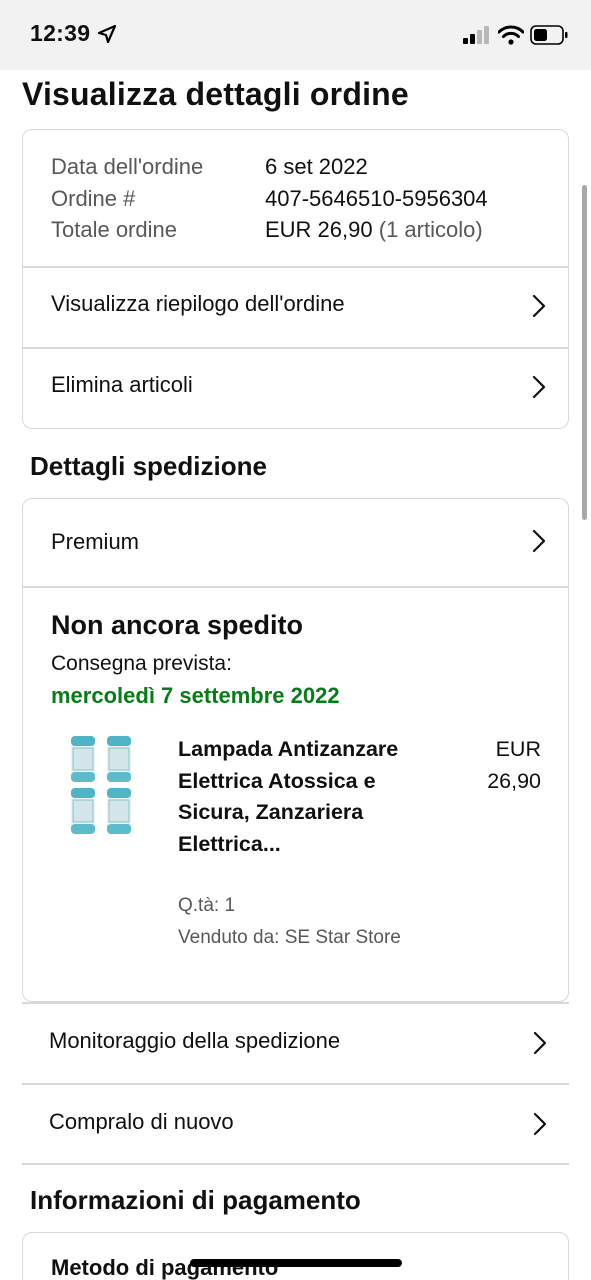 The height and width of the screenshot is (1280, 591). Describe the element at coordinates (141, 663) in the screenshot. I see `expected-delivery-label: Consegna prevista:` at that location.